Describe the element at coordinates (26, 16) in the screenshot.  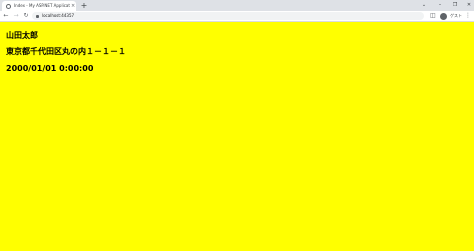
I see `reload-button: ↻` at that location.